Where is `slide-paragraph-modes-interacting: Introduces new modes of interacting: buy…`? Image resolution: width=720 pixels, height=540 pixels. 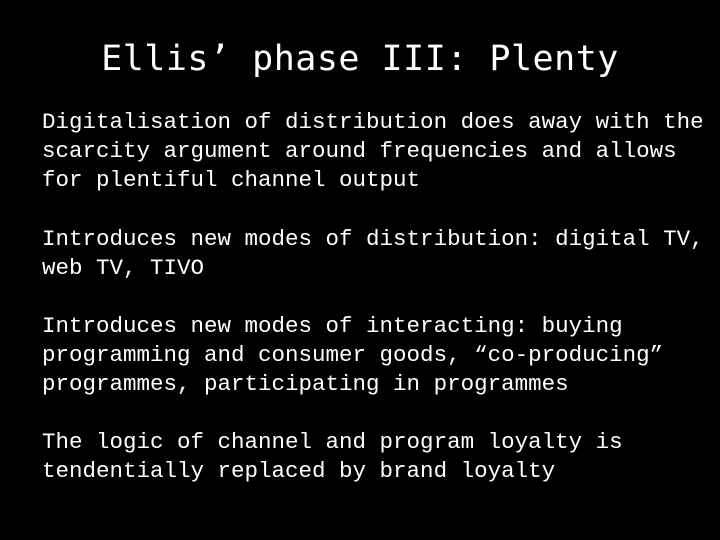 slide-paragraph-modes-interacting: Introduces new modes of interacting: buy… is located at coordinates (359, 355).